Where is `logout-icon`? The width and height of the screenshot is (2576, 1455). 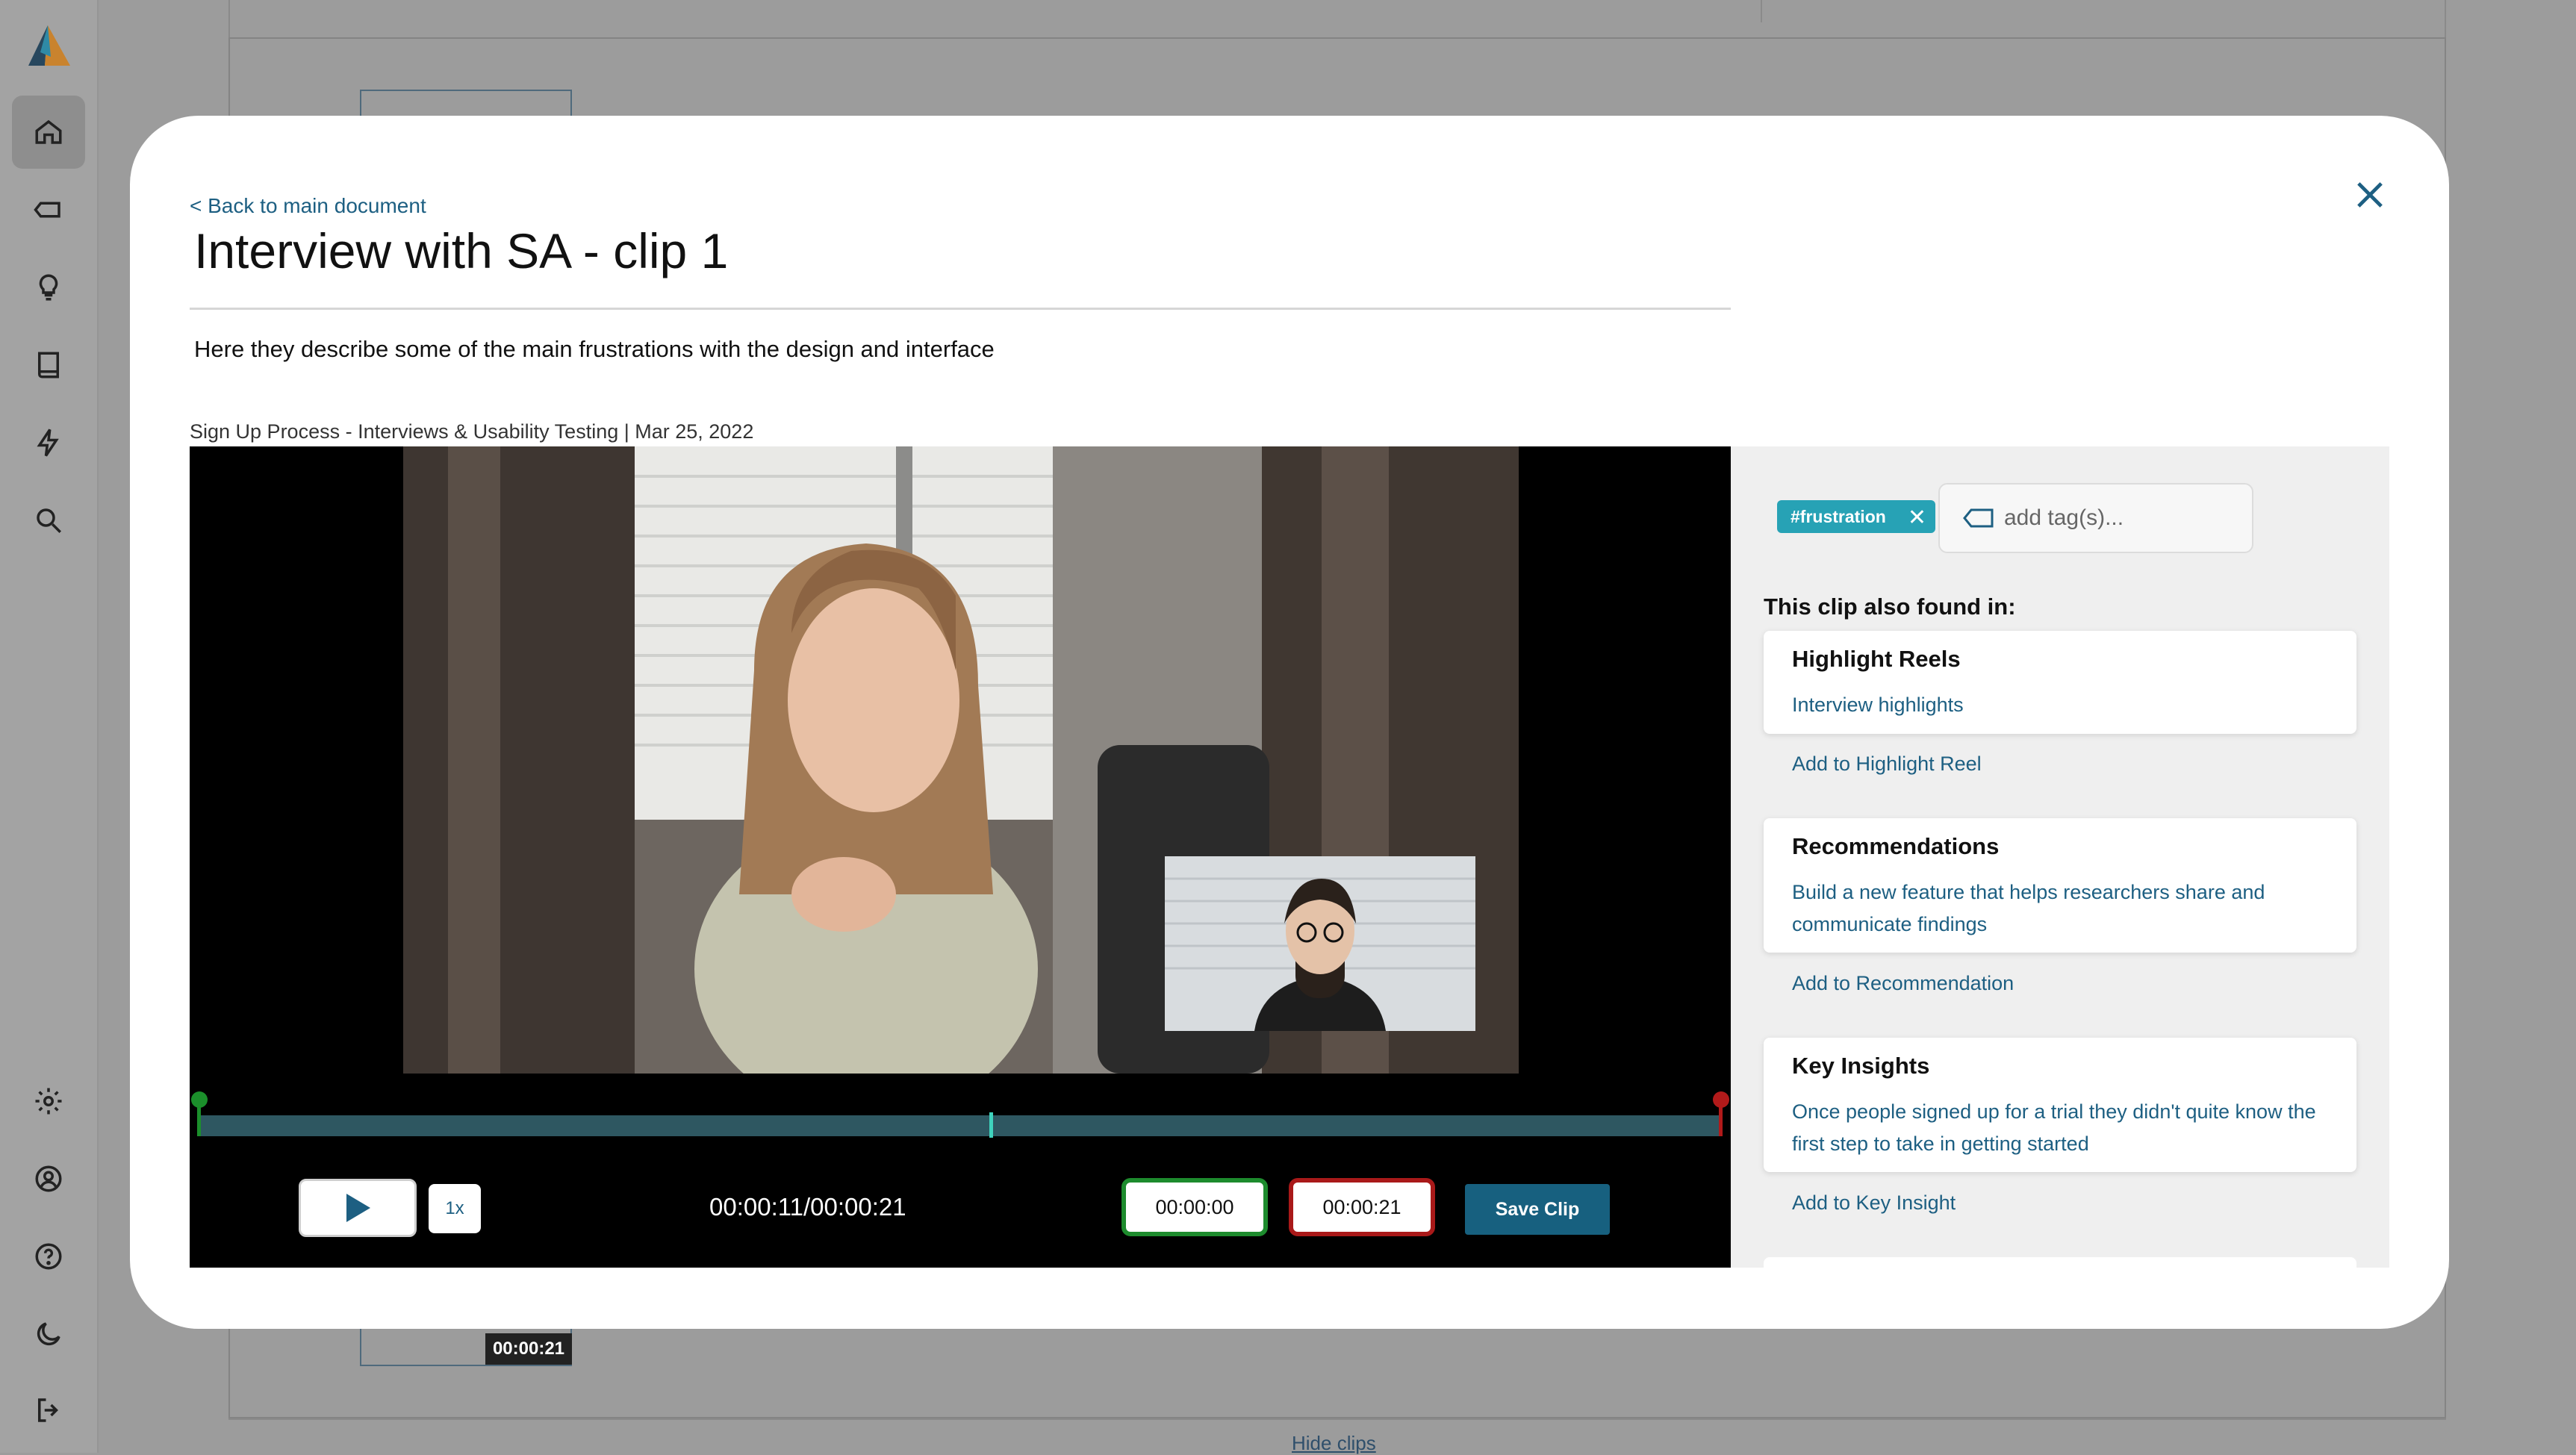
logout-icon is located at coordinates (48, 1410).